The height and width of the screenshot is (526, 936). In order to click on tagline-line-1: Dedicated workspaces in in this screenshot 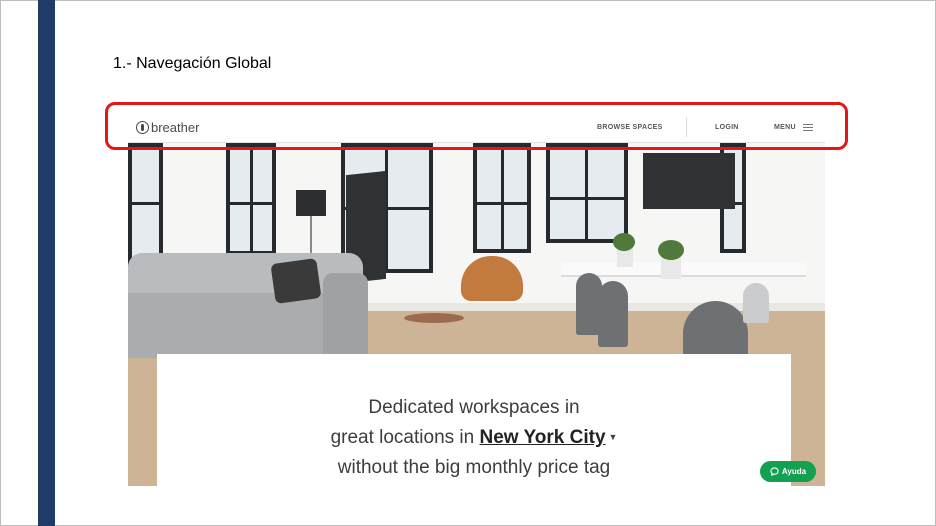, I will do `click(474, 407)`.